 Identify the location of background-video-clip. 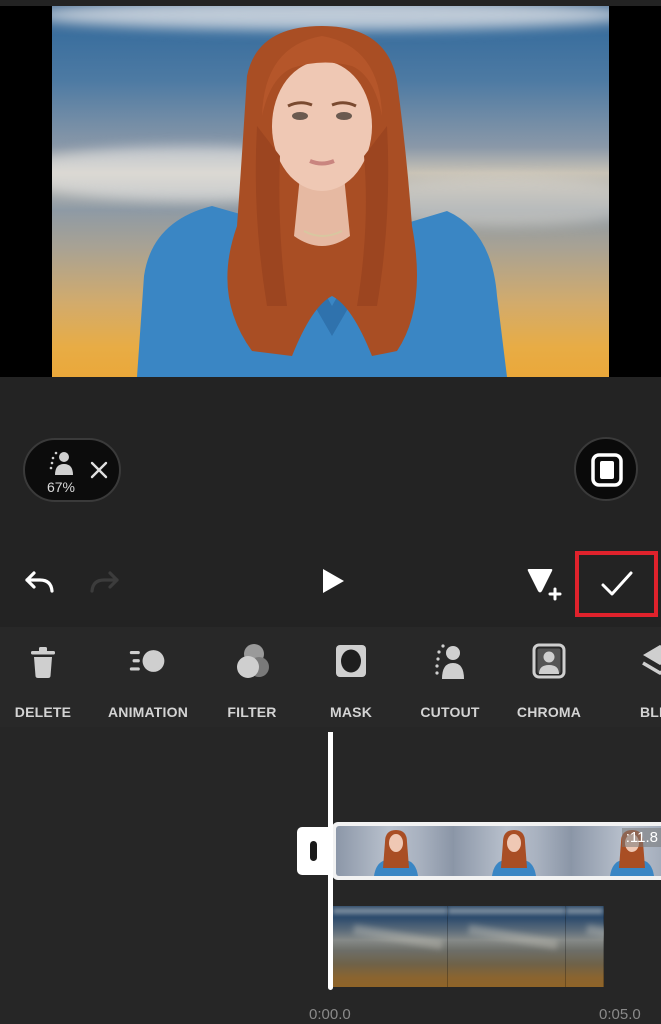
(468, 946).